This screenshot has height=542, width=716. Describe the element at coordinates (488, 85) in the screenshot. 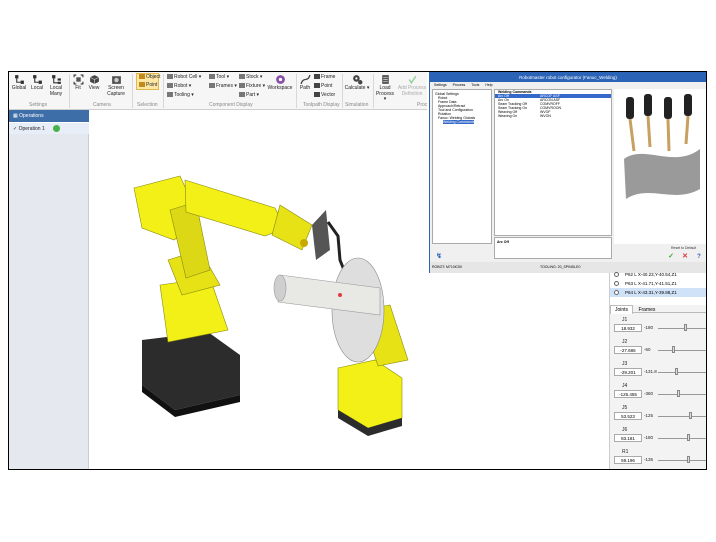

I see `menu-help: Help` at that location.